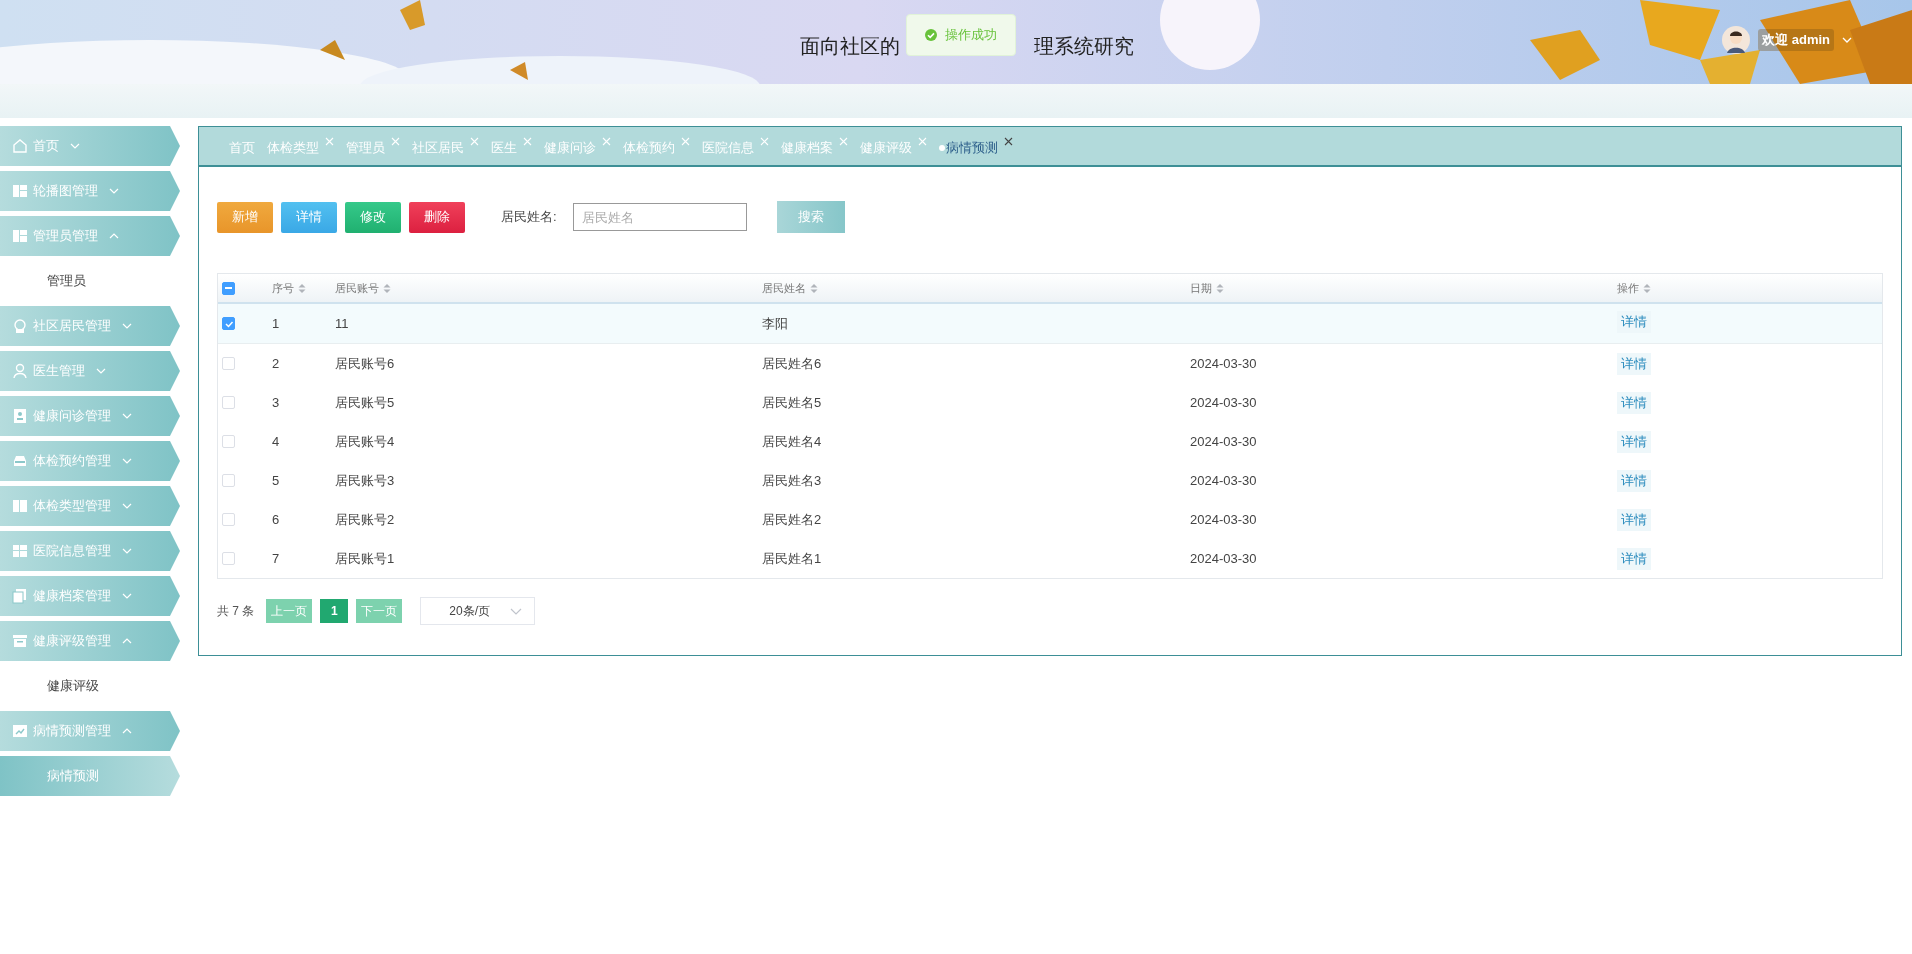  What do you see at coordinates (792, 558) in the screenshot?
I see `table-cell: 居民姓名1` at bounding box center [792, 558].